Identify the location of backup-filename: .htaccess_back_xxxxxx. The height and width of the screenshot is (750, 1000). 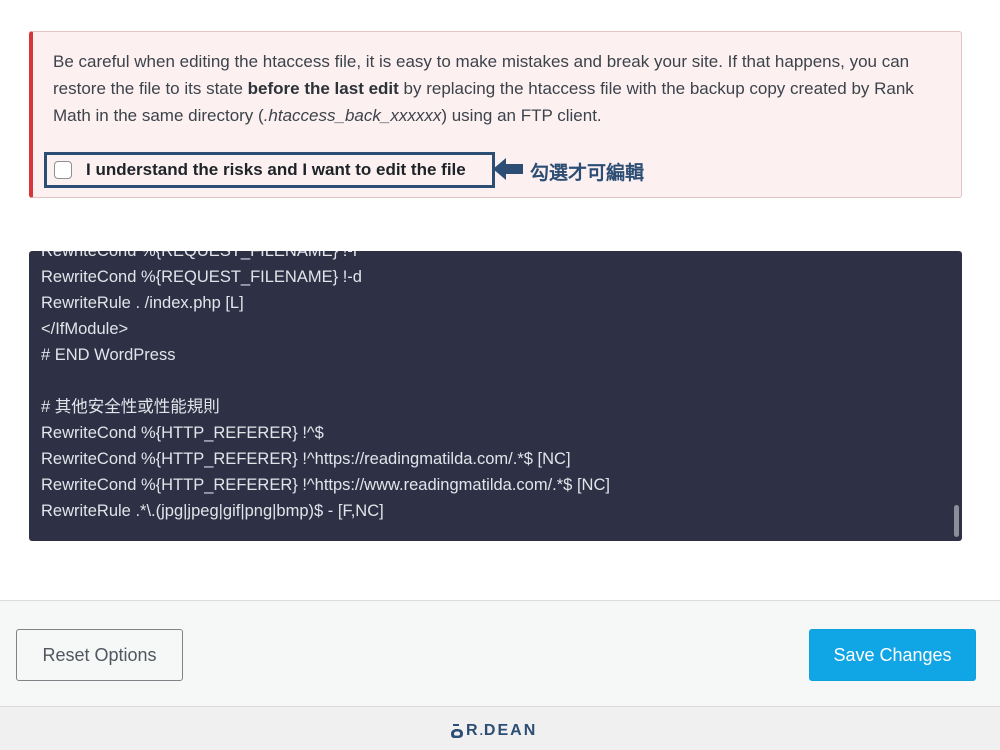
(352, 115).